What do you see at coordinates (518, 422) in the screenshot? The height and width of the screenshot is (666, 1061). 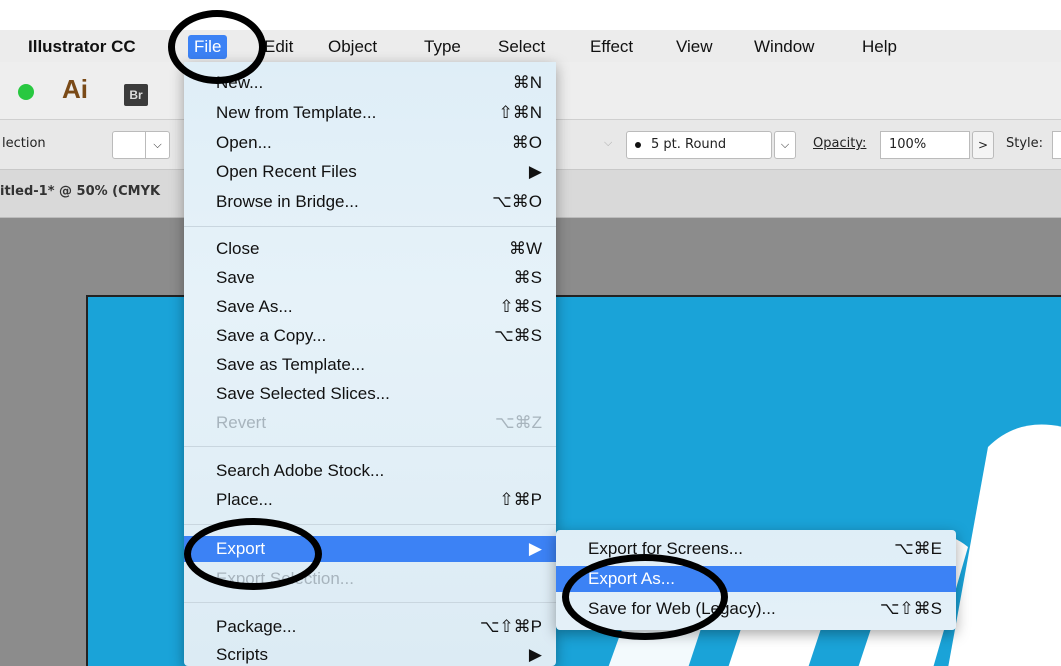 I see `shortcut: ⌥⌘Z` at bounding box center [518, 422].